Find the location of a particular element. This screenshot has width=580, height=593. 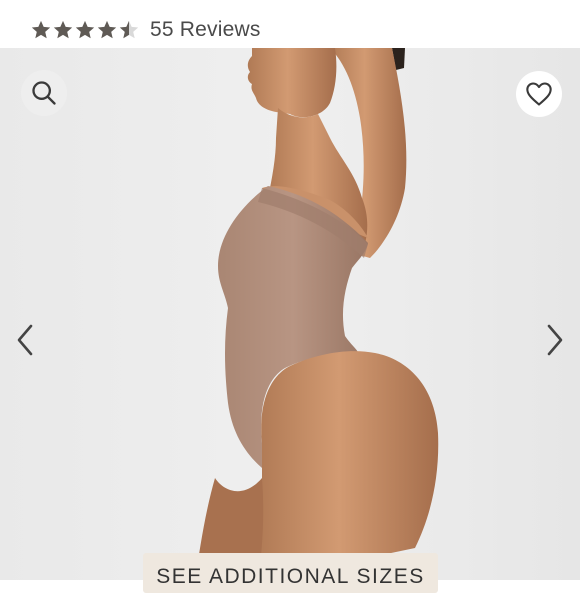

zoom-button is located at coordinates (44, 93).